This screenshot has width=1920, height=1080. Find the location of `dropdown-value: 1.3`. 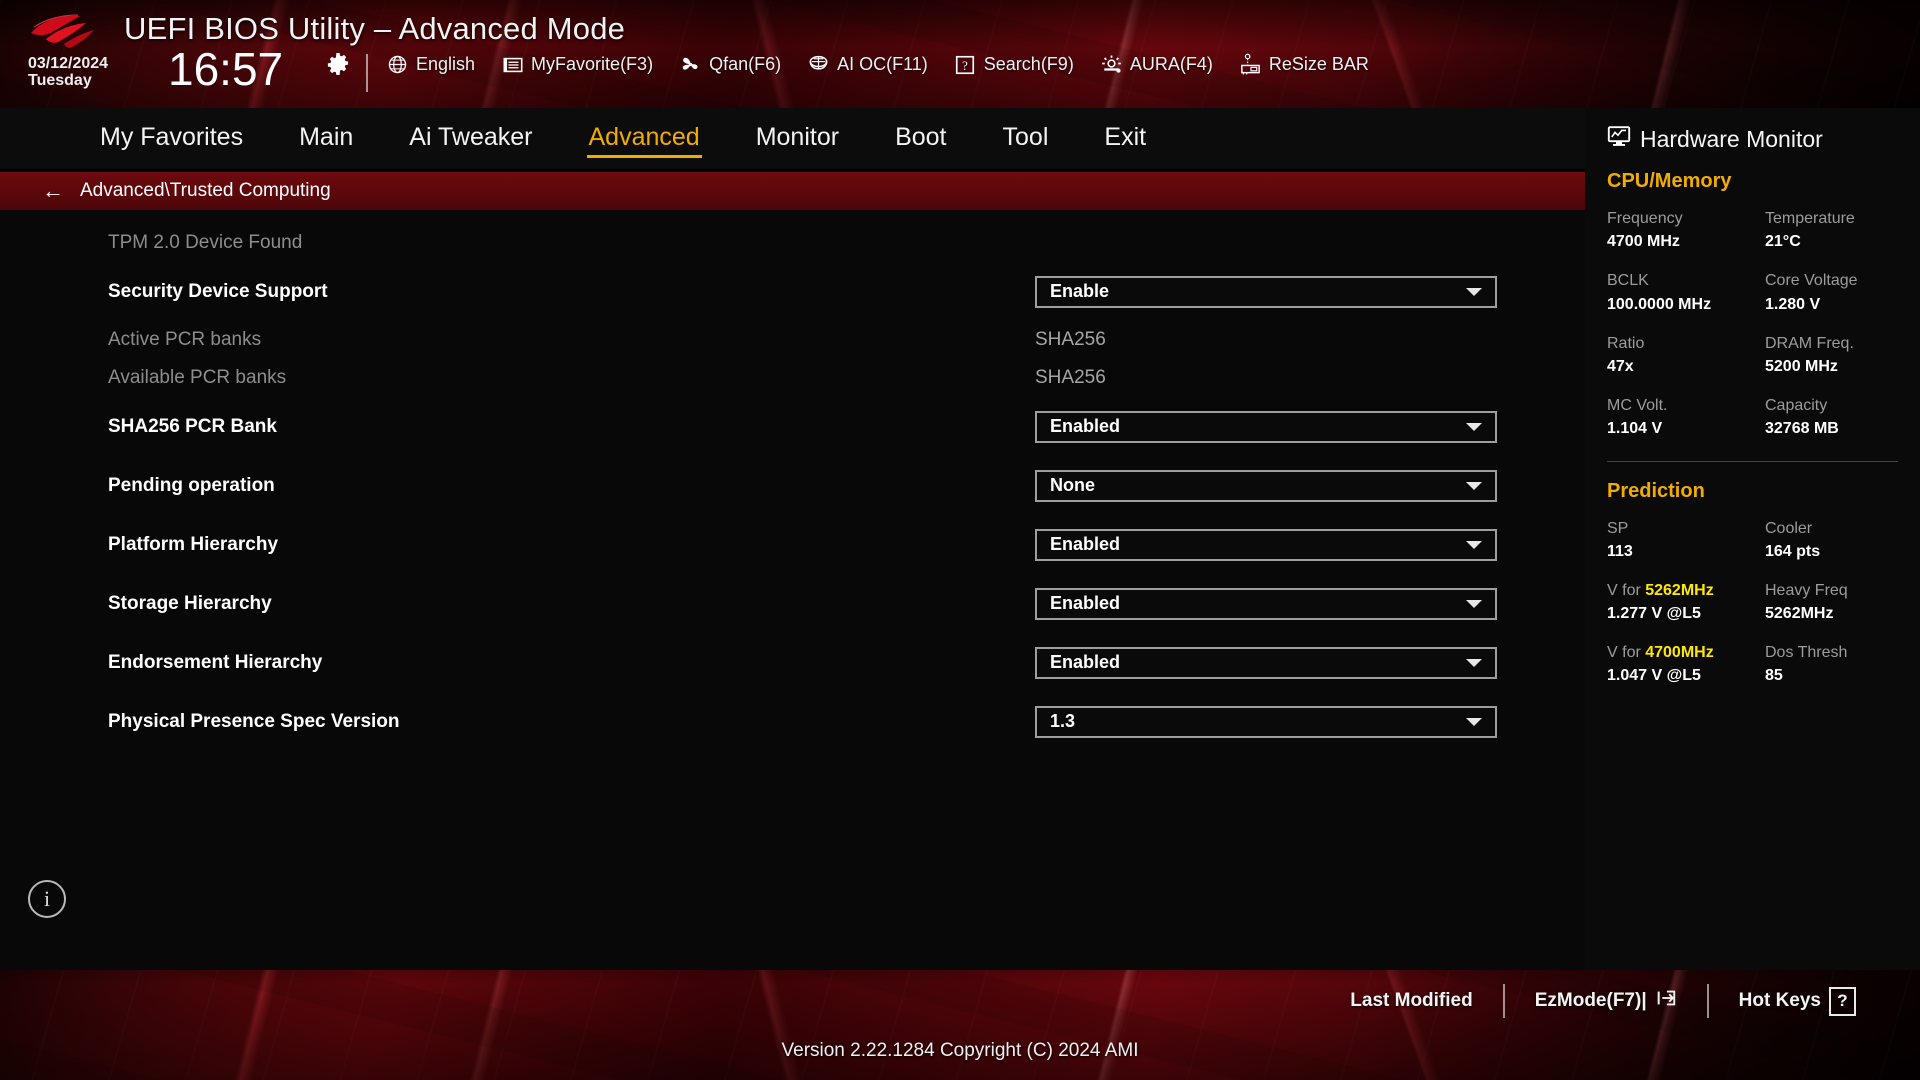

dropdown-value: 1.3 is located at coordinates (1063, 721).